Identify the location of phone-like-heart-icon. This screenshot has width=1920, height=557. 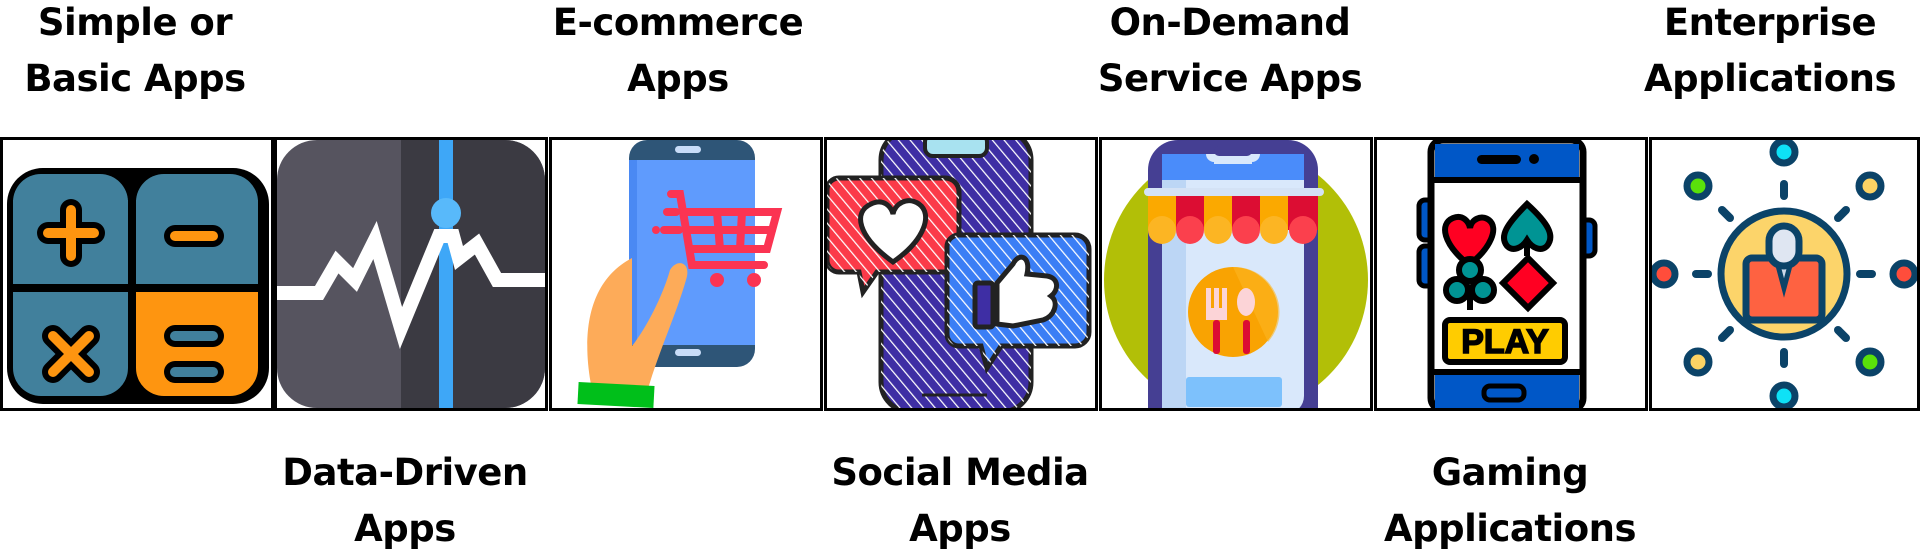
(959, 274).